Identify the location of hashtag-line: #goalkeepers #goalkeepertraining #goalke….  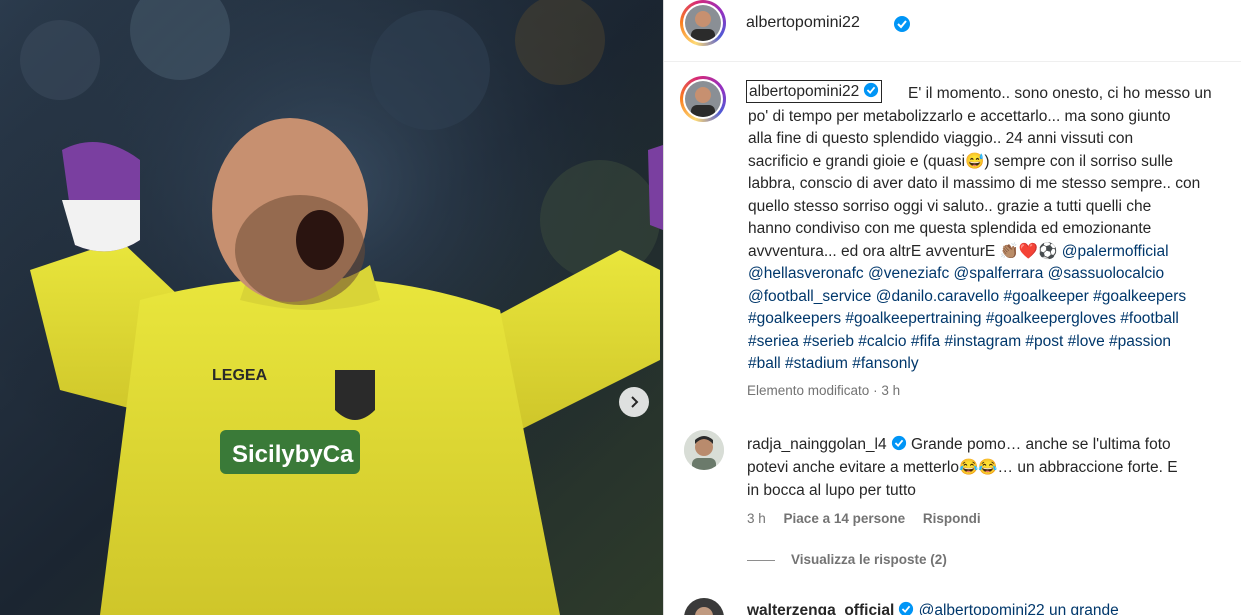
(994, 319).